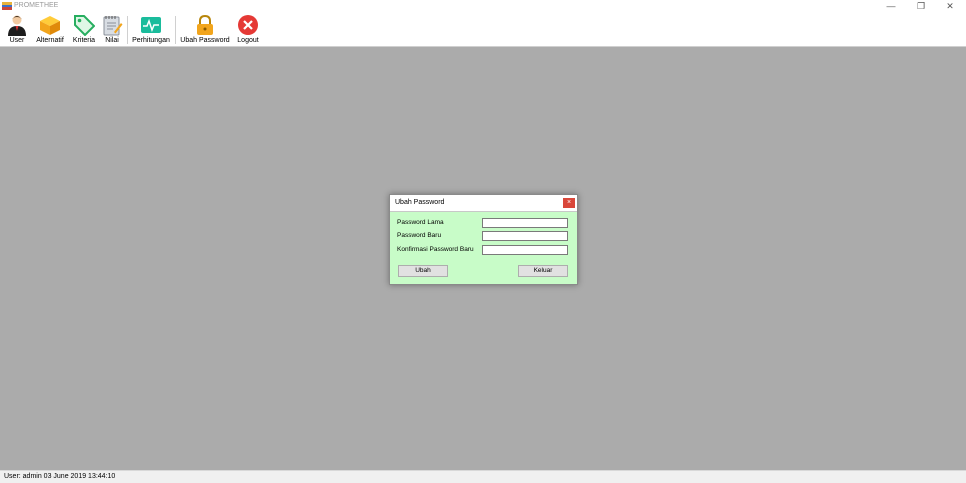 The height and width of the screenshot is (483, 966). Describe the element at coordinates (483, 203) in the screenshot. I see `dialog-titlebar: Ubah Password ×` at that location.